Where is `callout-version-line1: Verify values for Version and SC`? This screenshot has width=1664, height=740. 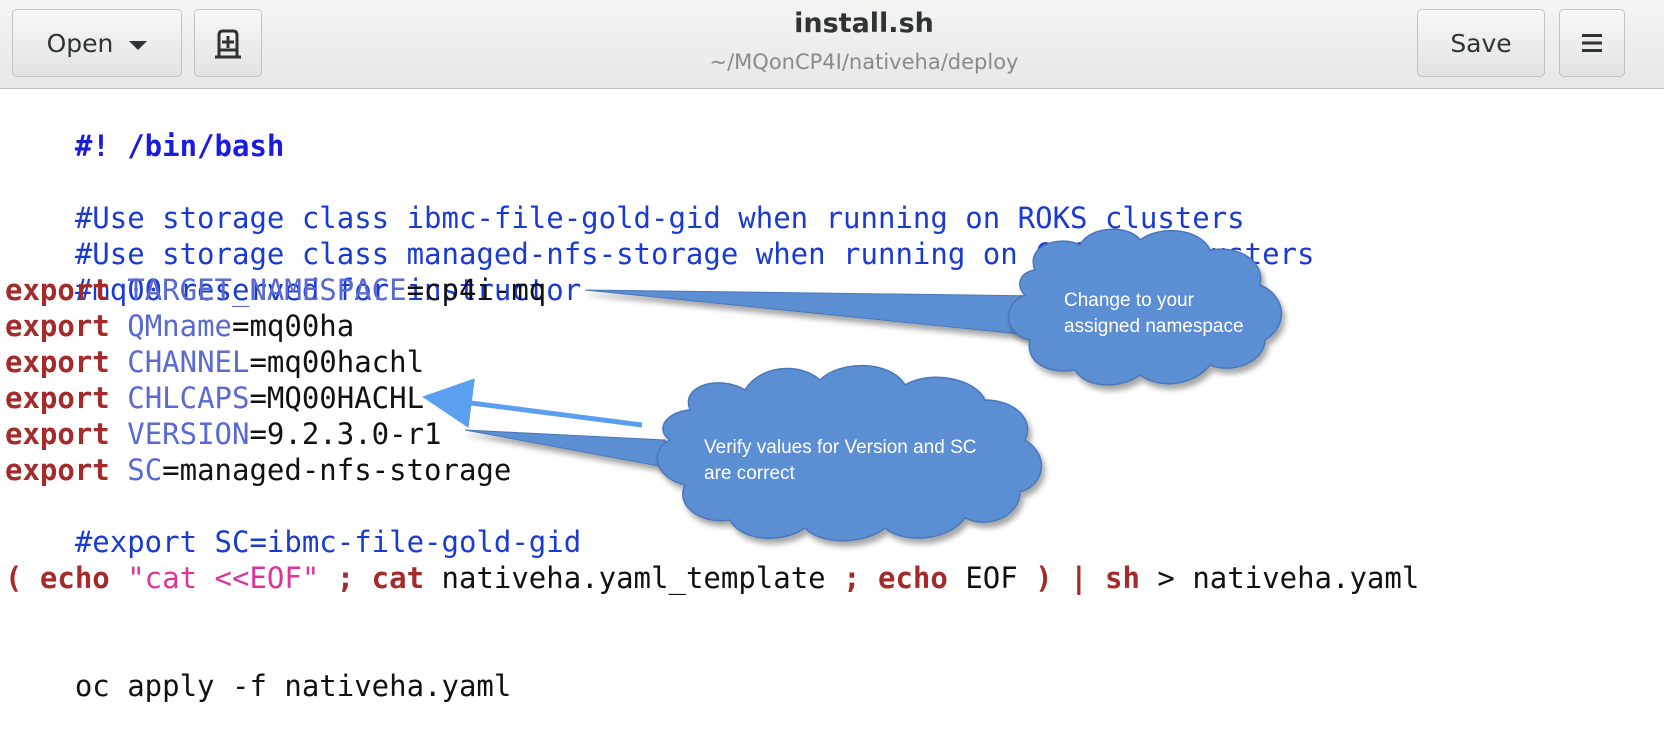
callout-version-line1: Verify values for Version and SC is located at coordinates (840, 447).